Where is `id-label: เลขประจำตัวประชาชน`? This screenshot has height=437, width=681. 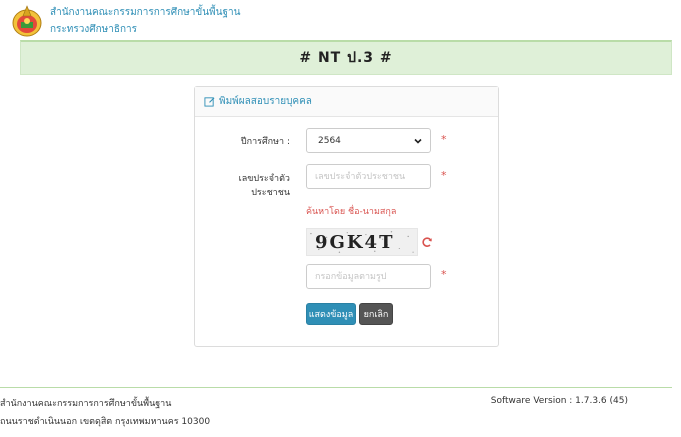
id-label: เลขประจำตัวประชาชน is located at coordinates (264, 186).